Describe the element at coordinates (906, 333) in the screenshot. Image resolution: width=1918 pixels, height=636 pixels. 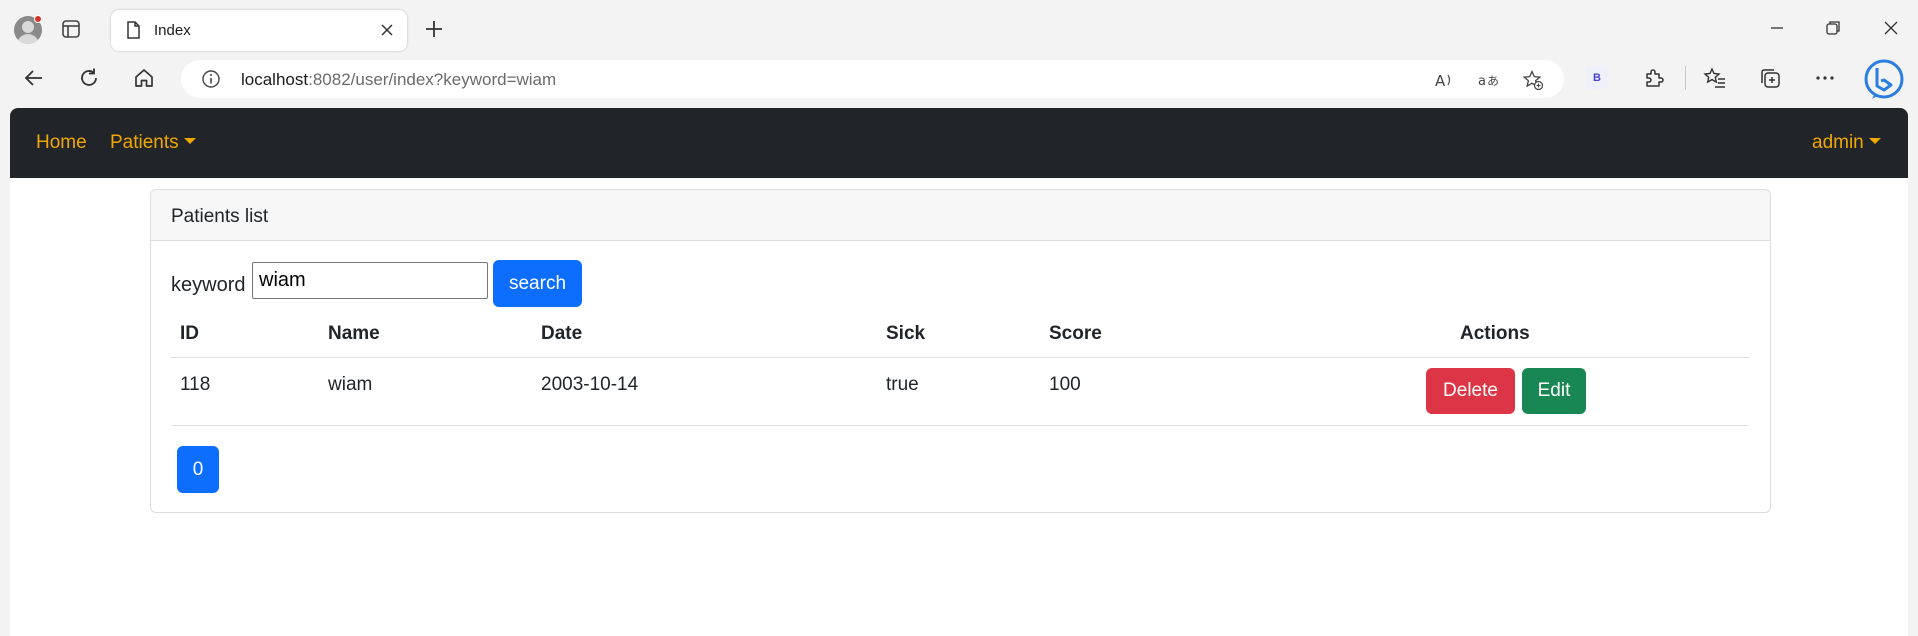
I see `column-header-sick: Sick` at that location.